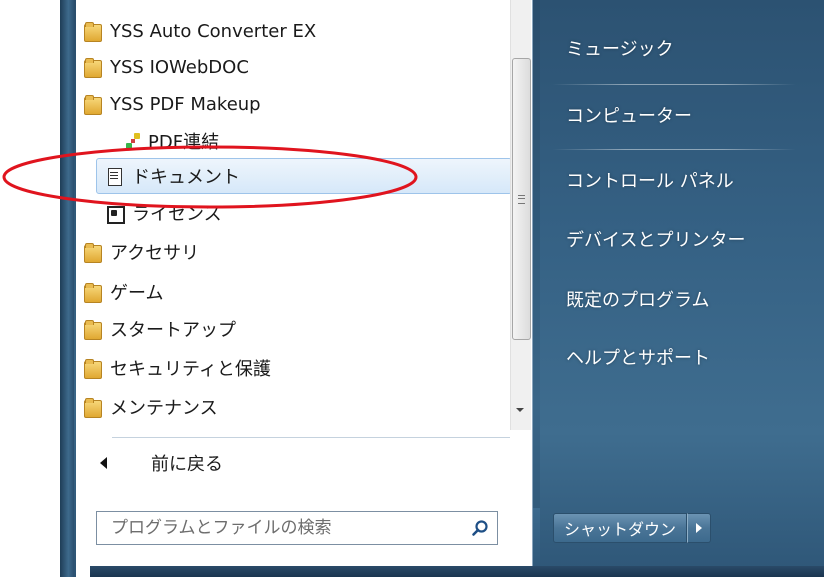 This screenshot has height=577, width=824. What do you see at coordinates (164, 408) in the screenshot?
I see `program-label: メンテナンス` at bounding box center [164, 408].